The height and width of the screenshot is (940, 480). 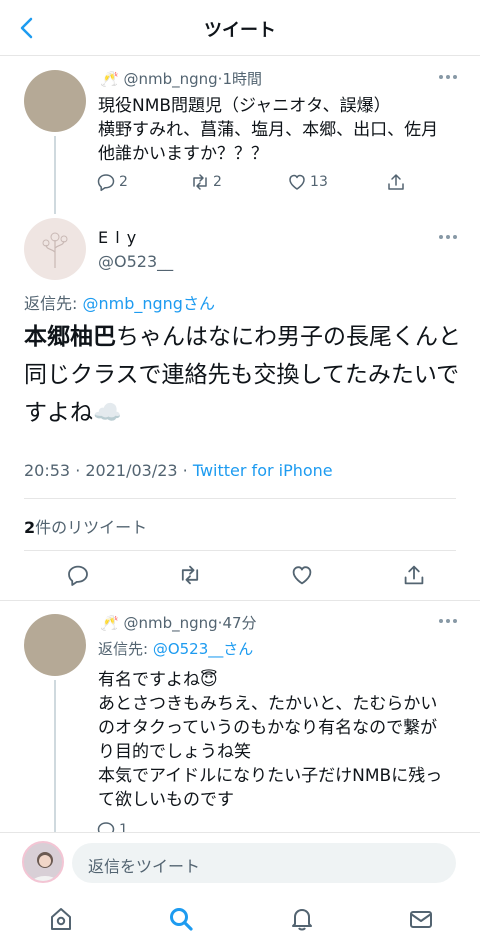 I want to click on messages-icon, so click(x=421, y=919).